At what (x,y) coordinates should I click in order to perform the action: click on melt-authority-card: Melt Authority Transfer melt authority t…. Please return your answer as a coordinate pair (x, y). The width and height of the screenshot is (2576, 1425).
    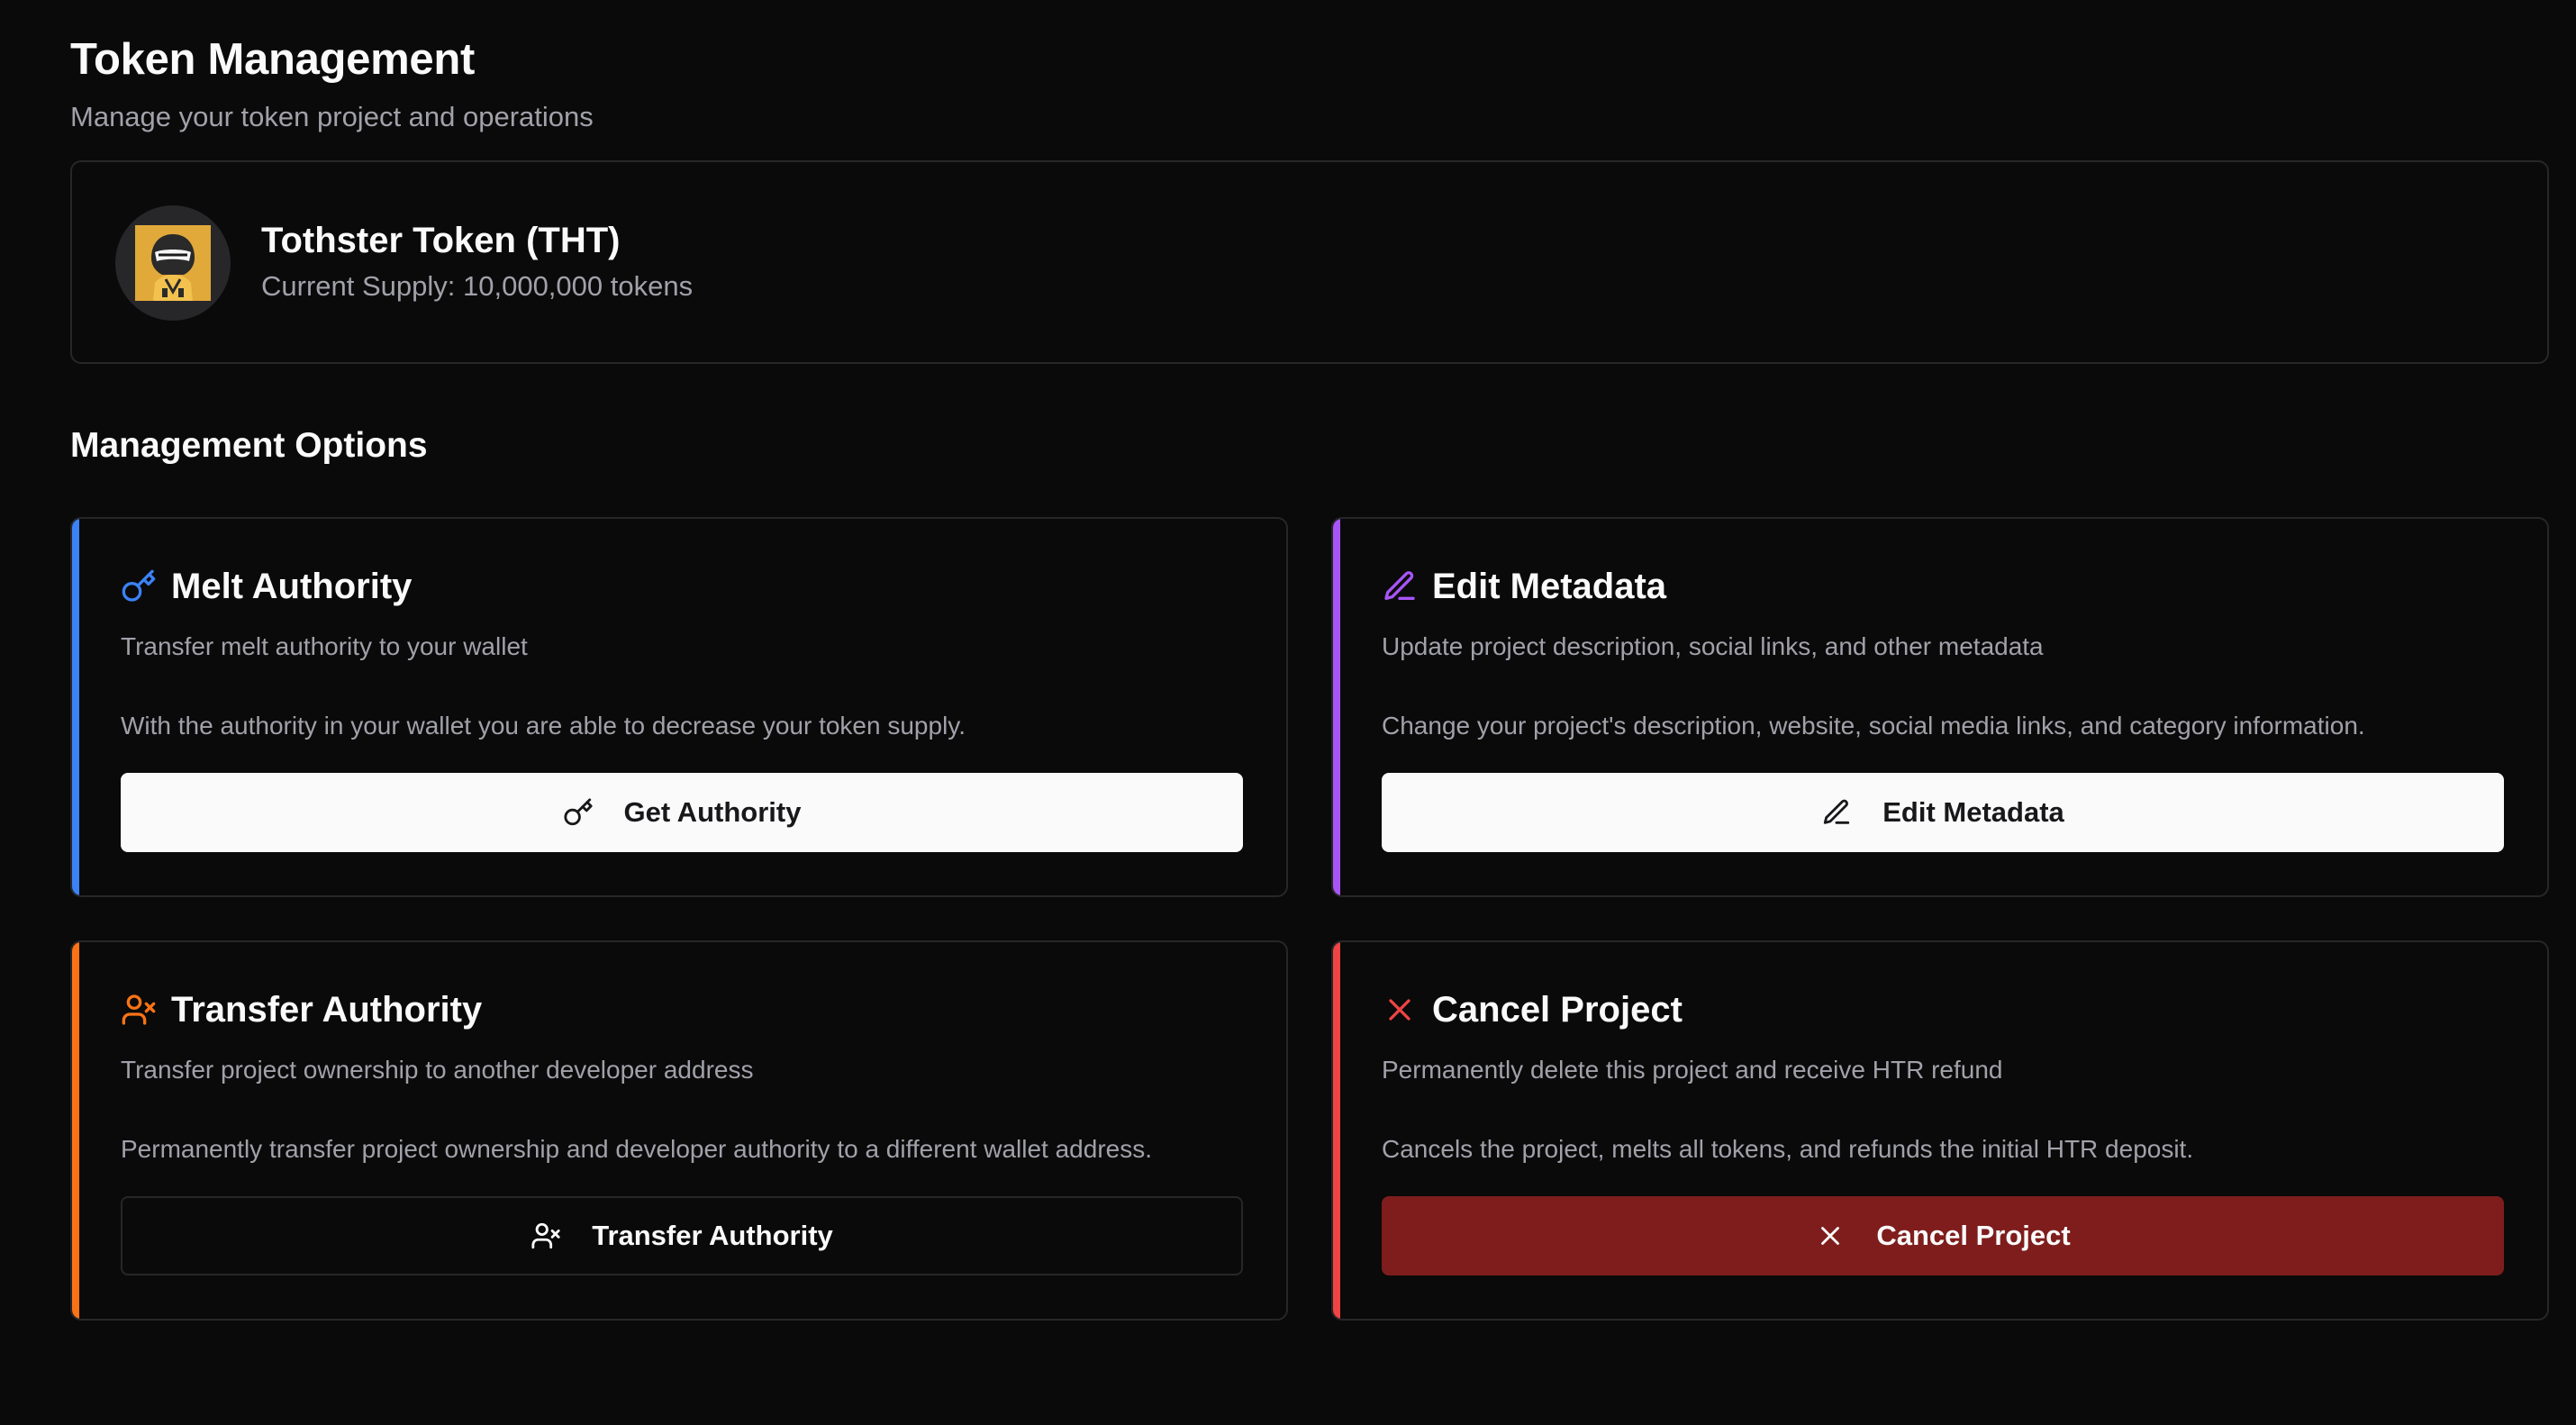
    Looking at the image, I should click on (679, 707).